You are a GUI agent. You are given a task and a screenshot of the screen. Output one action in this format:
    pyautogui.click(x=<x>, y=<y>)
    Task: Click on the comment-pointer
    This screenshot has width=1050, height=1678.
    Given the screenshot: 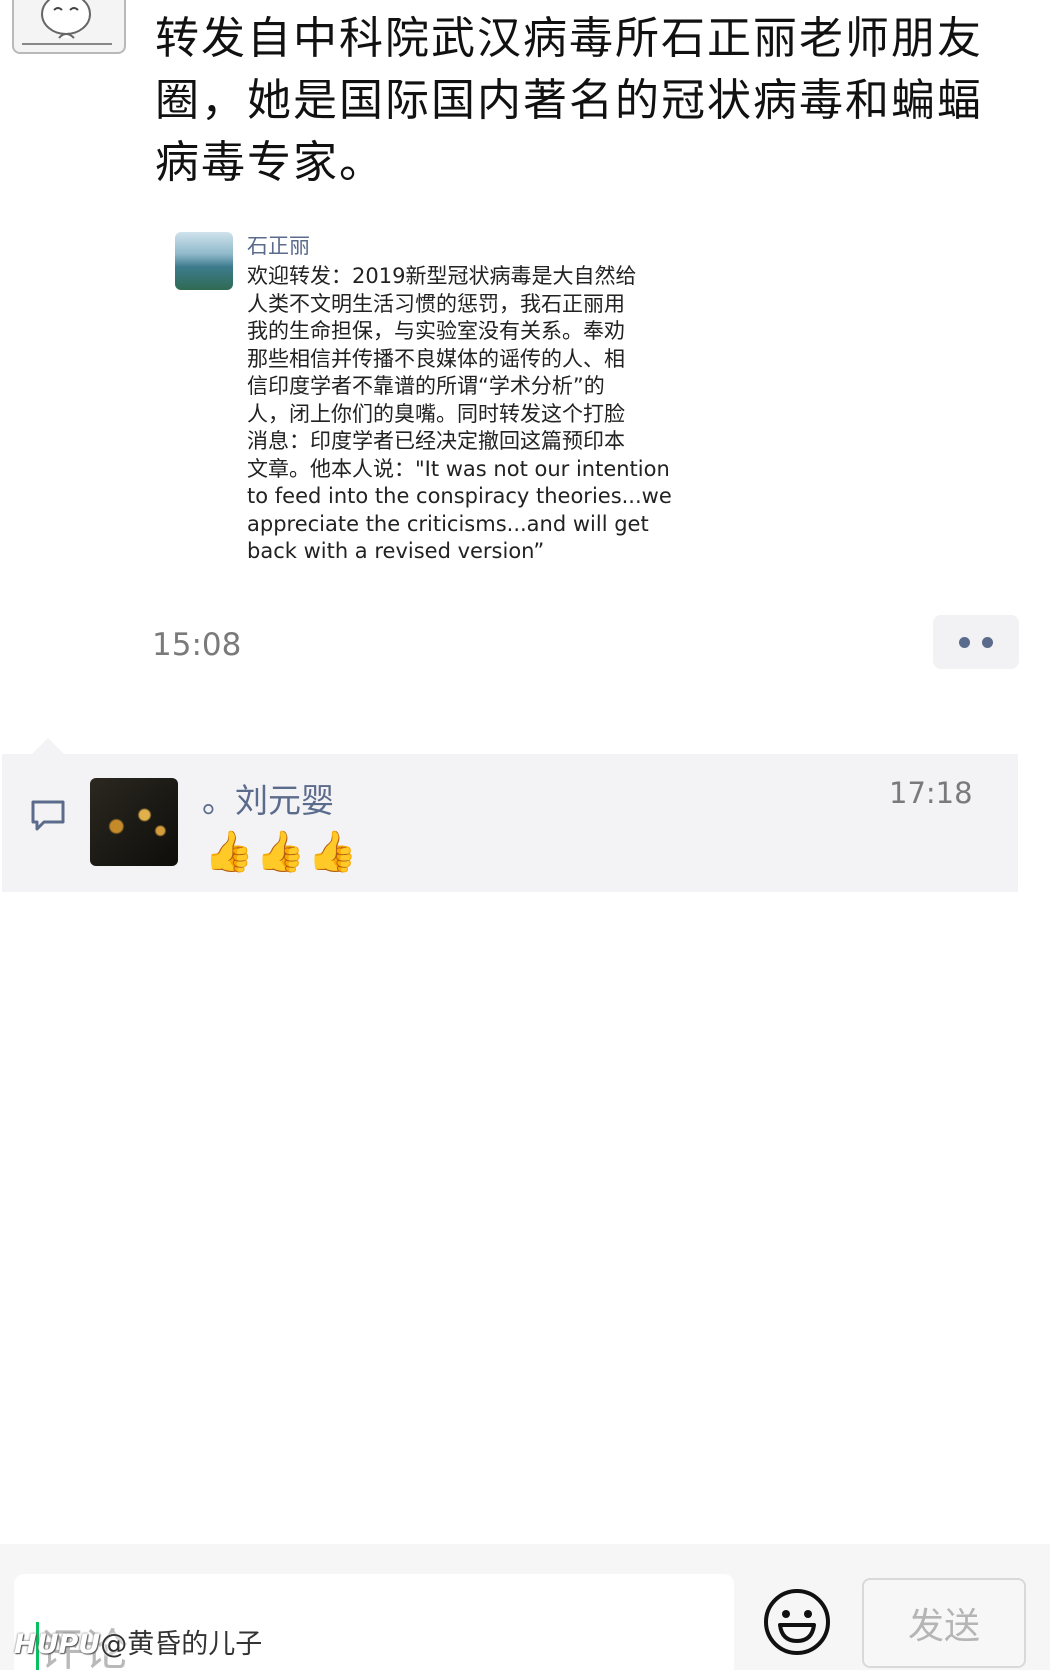 What is the action you would take?
    pyautogui.click(x=48, y=746)
    